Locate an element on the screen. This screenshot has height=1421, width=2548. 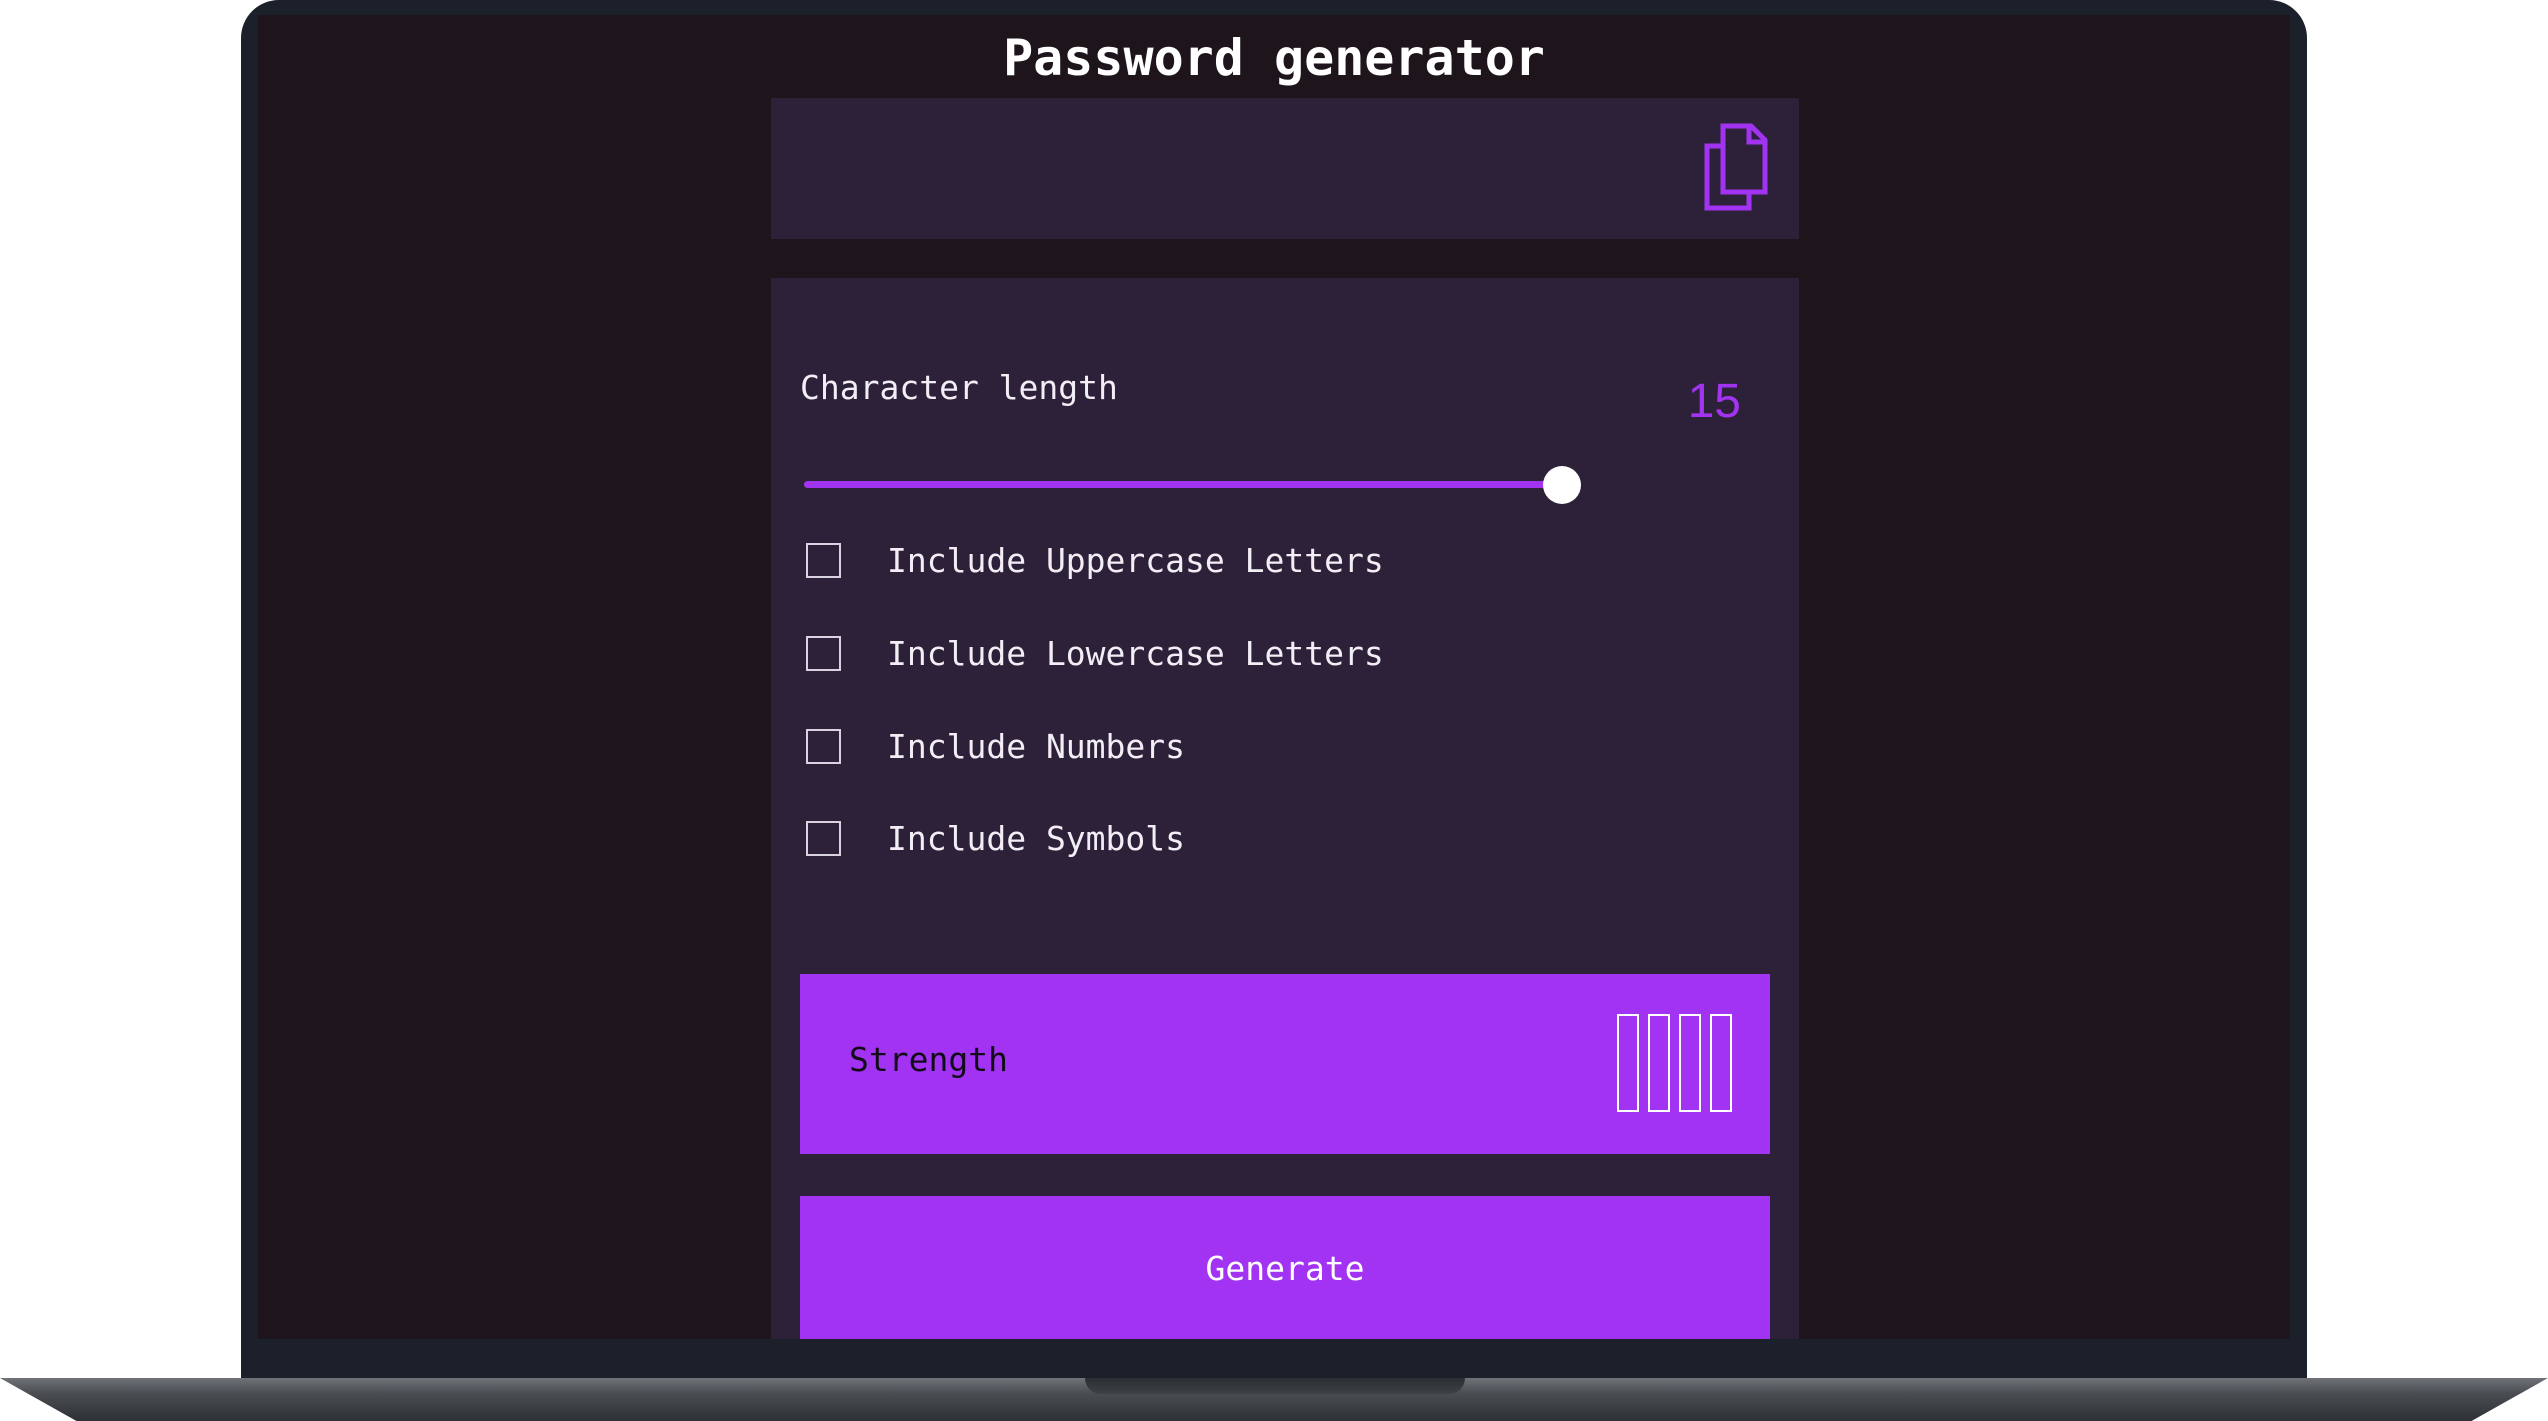
slider-thumb is located at coordinates (1562, 485).